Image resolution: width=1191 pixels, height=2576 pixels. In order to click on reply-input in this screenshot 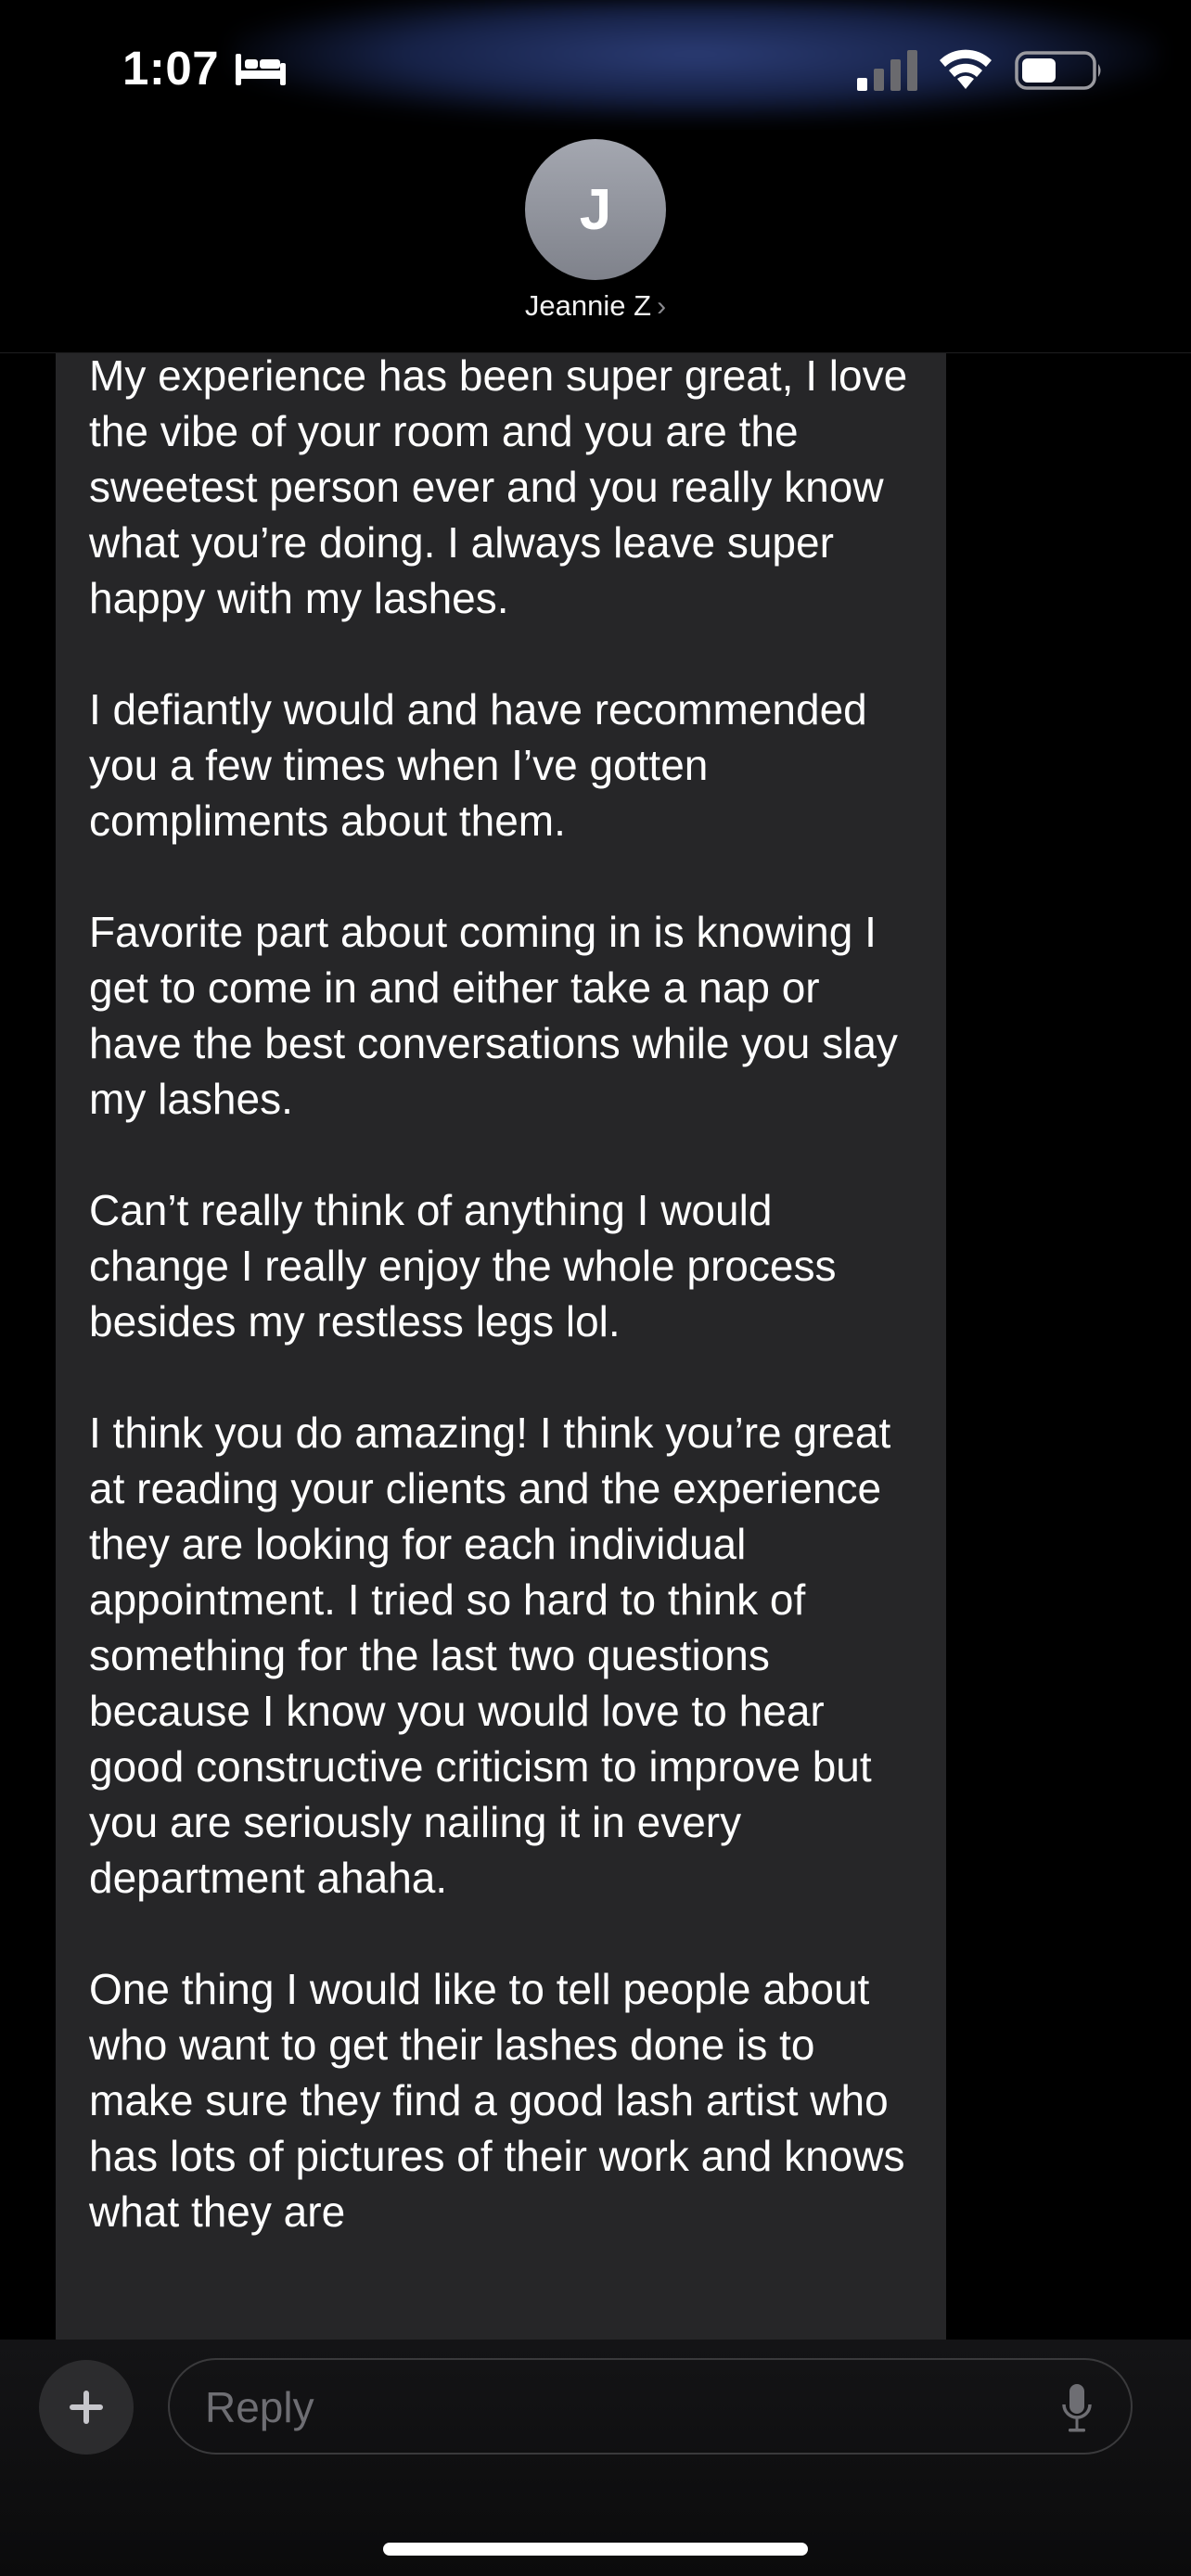, I will do `click(613, 2407)`.